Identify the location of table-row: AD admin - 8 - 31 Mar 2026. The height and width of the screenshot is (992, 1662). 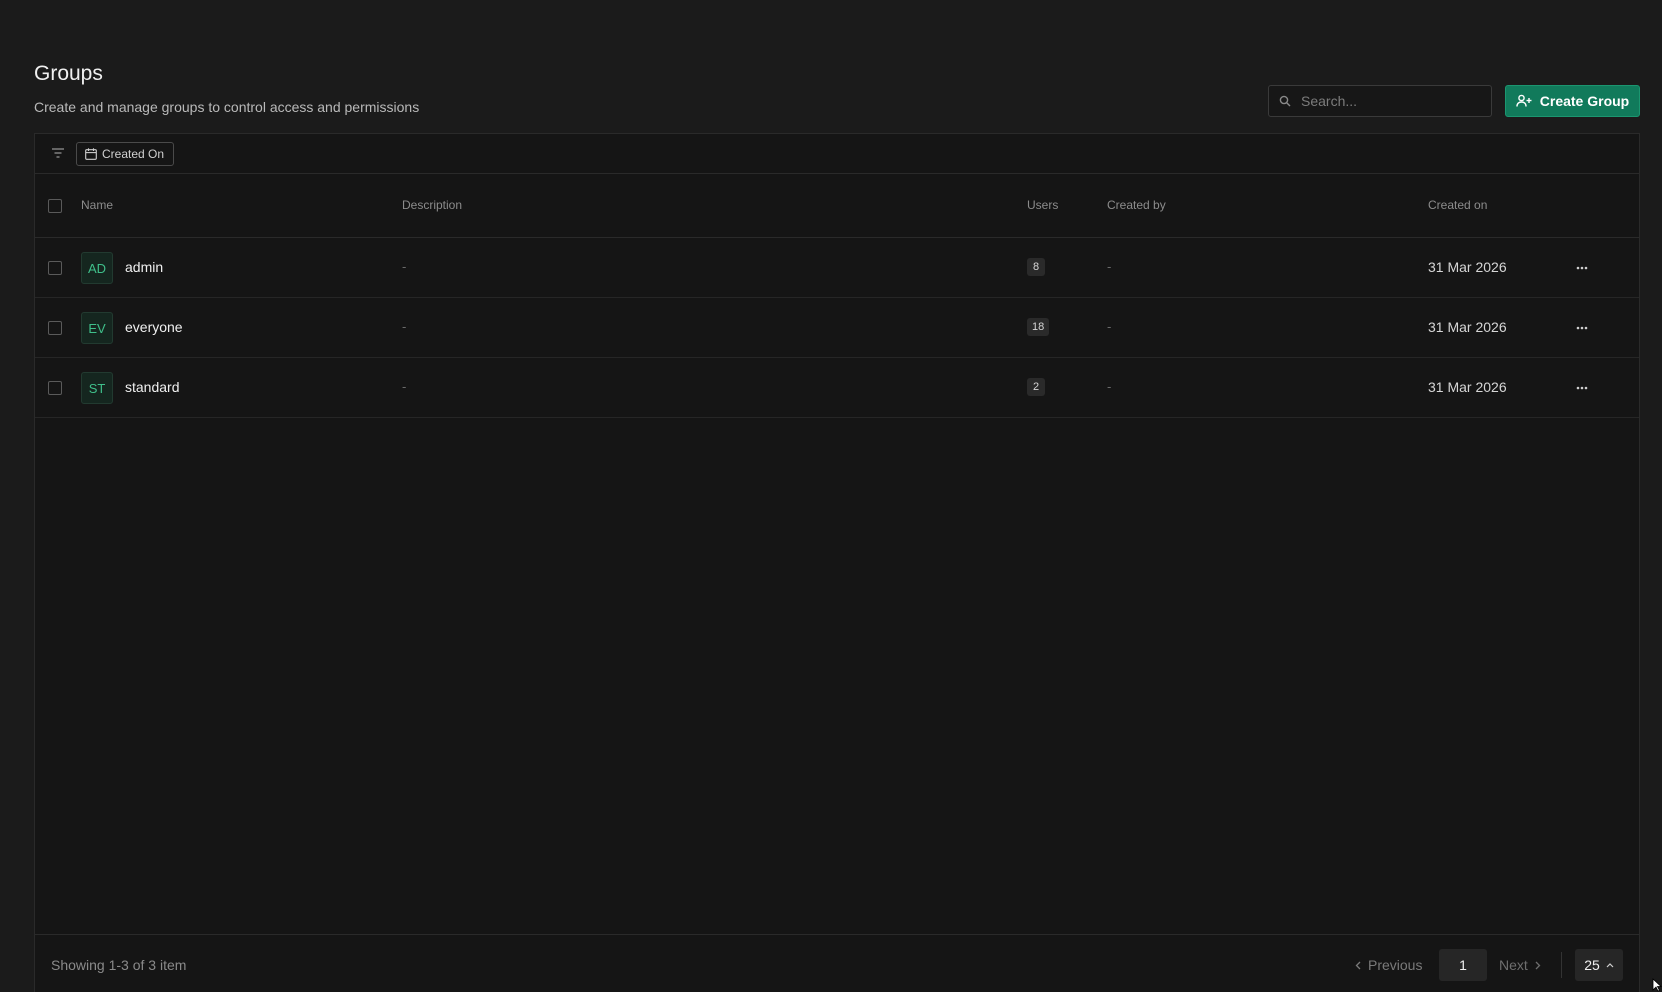
(837, 268).